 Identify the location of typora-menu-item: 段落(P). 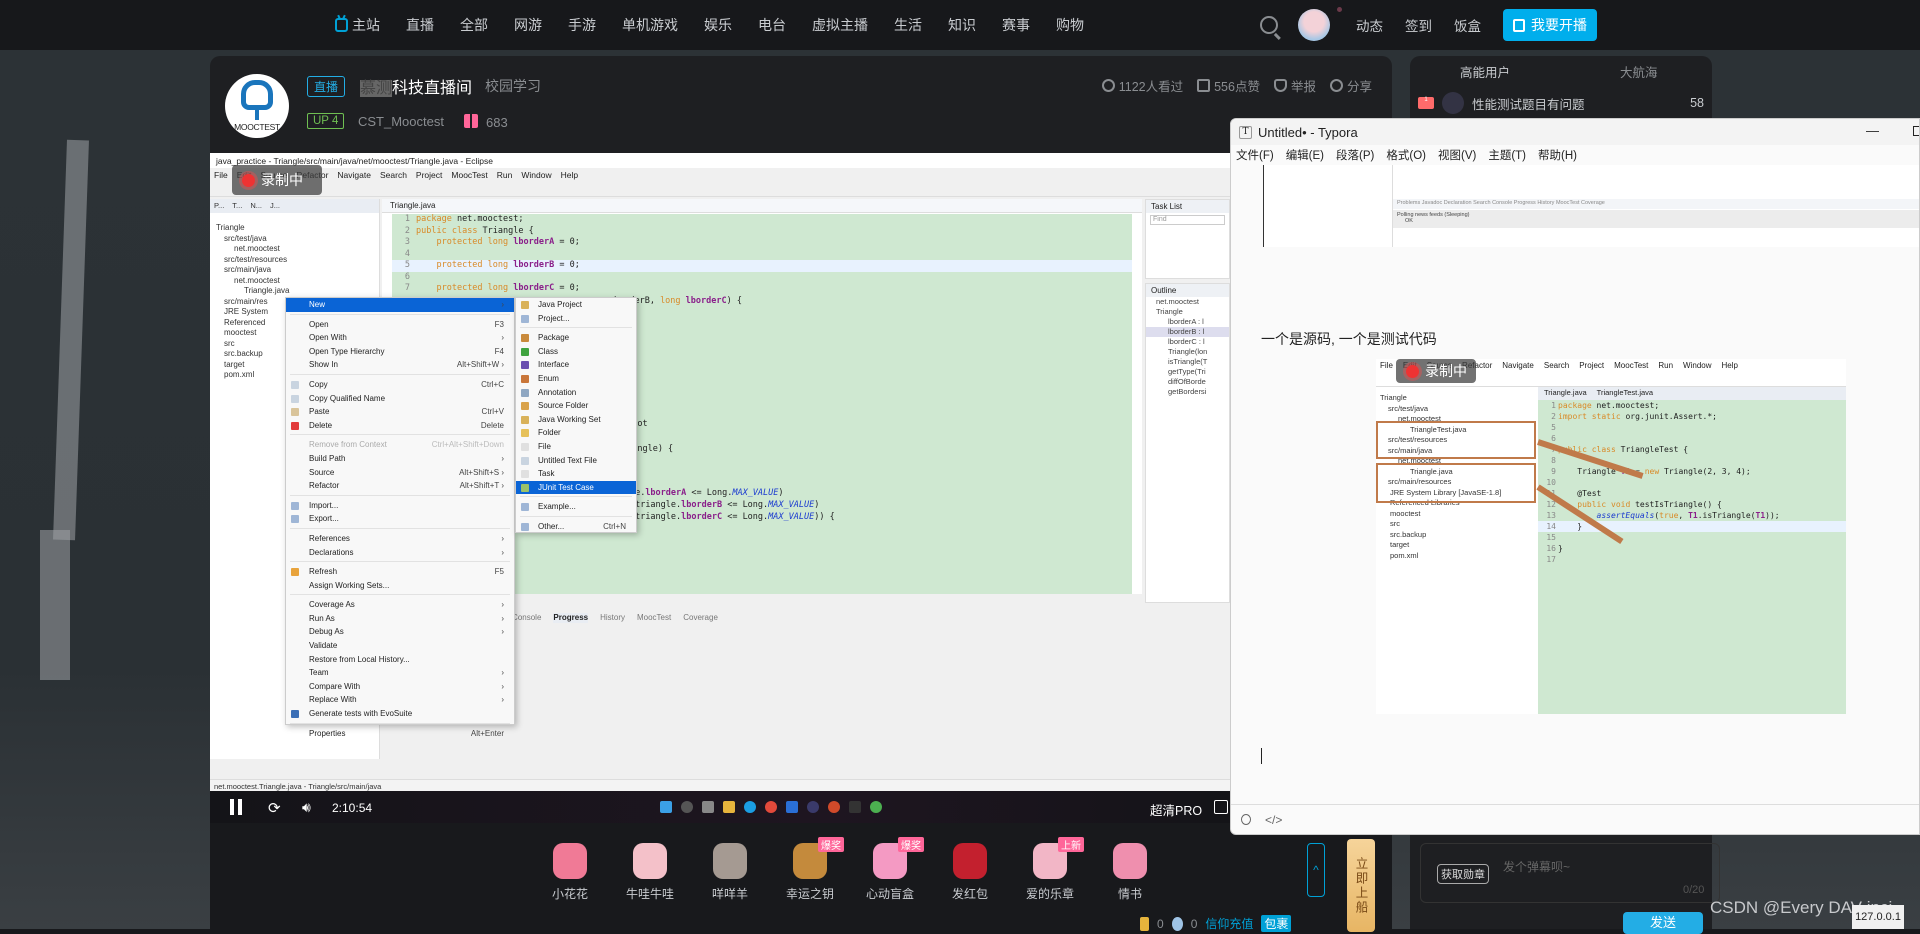
(1355, 155).